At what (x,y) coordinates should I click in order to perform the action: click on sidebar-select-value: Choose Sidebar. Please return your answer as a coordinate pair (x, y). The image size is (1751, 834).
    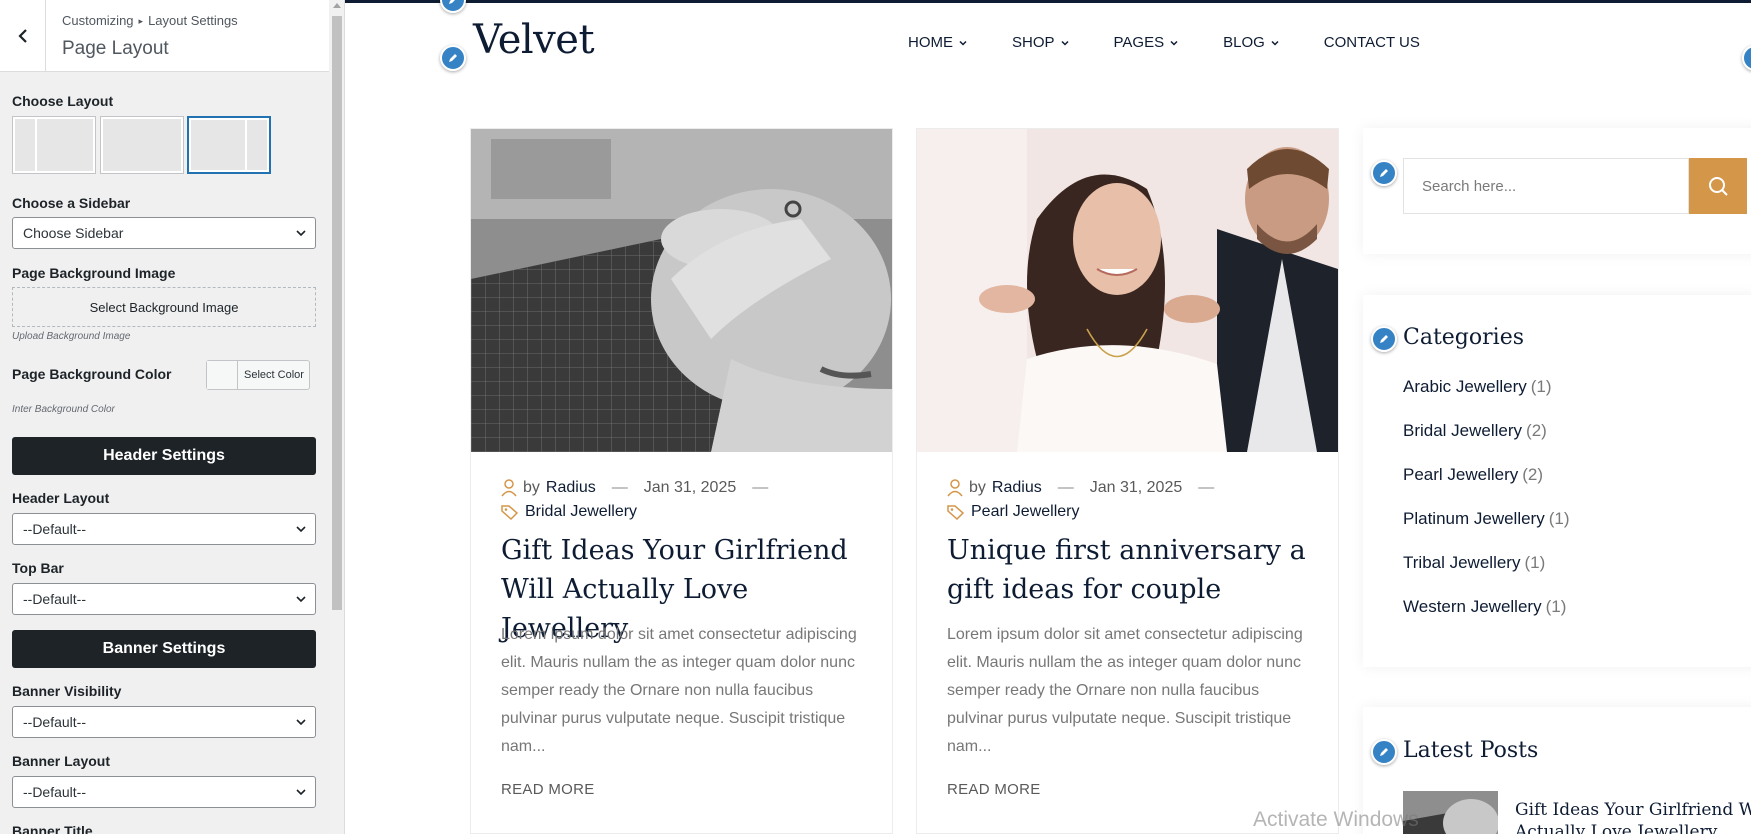
    Looking at the image, I should click on (73, 233).